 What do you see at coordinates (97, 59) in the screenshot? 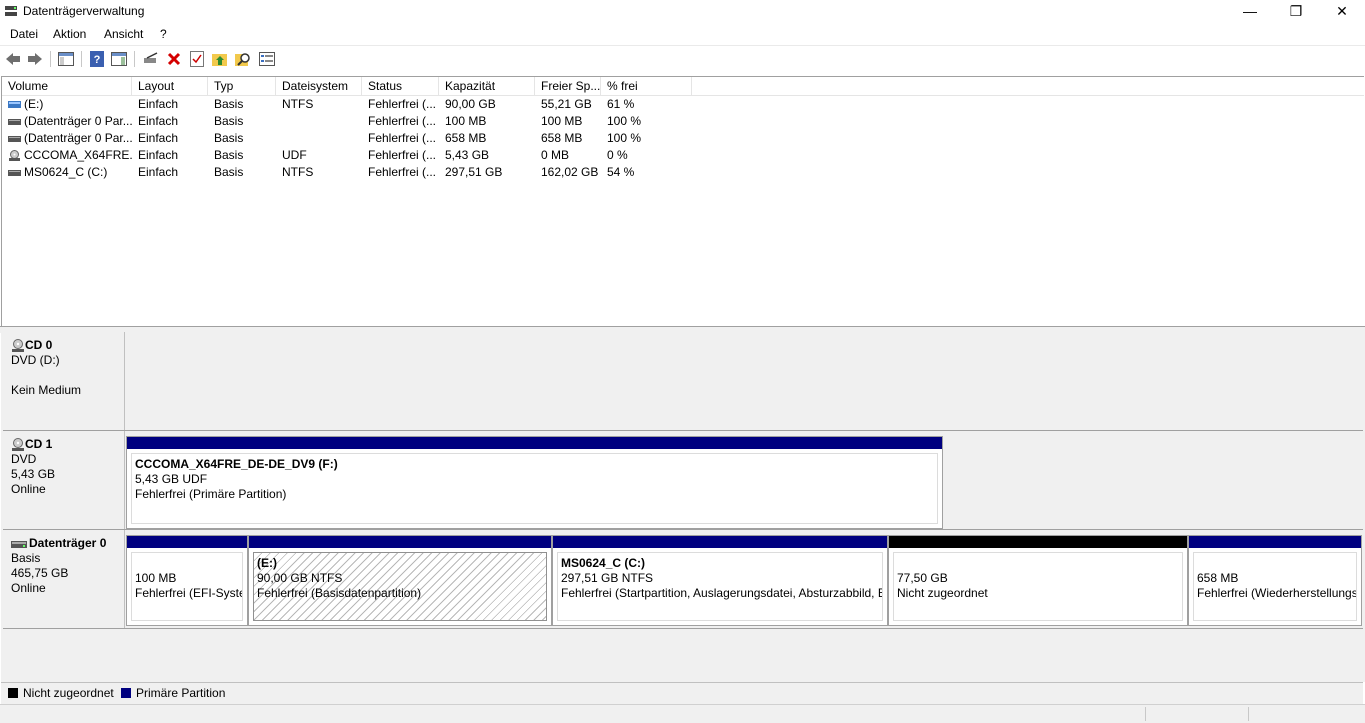
I see `help-icon: ?` at bounding box center [97, 59].